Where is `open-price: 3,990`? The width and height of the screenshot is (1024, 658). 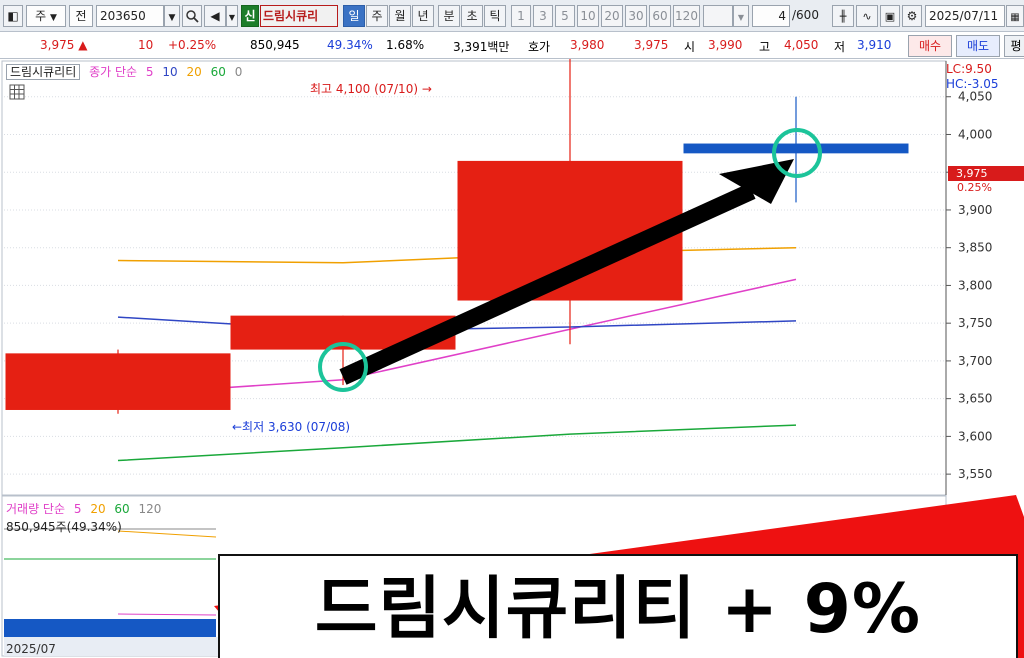 open-price: 3,990 is located at coordinates (725, 45).